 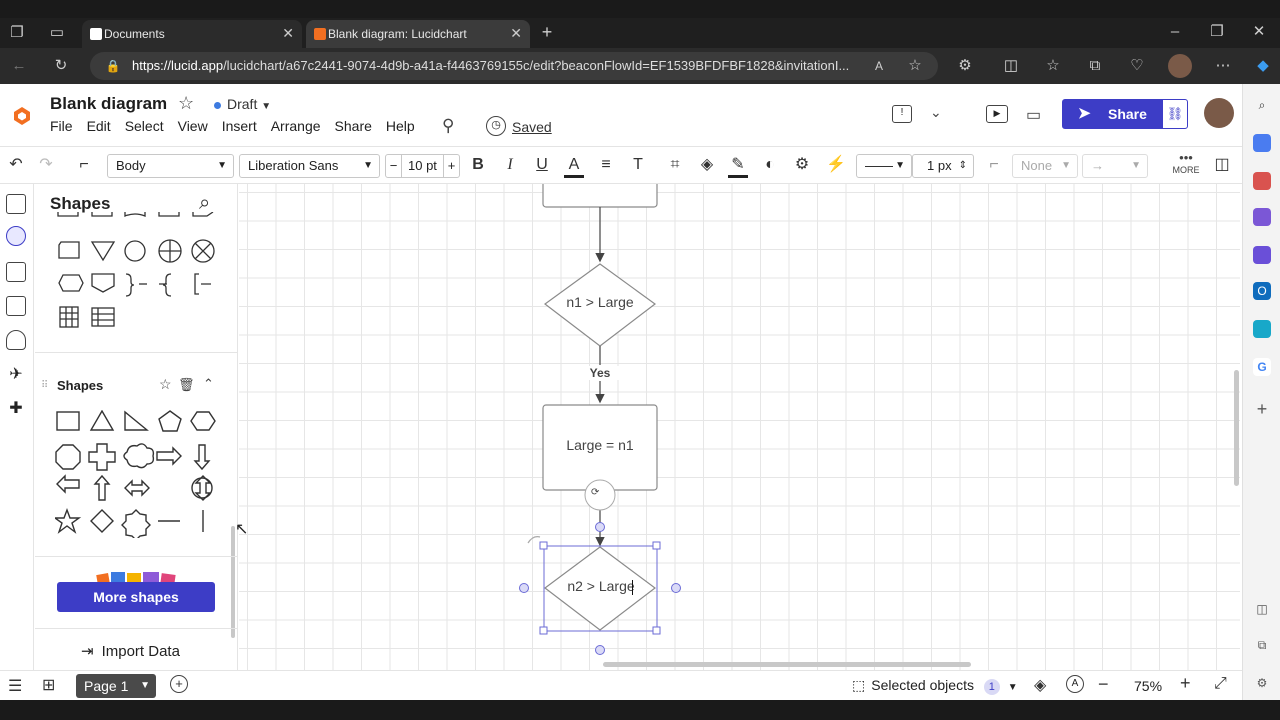 What do you see at coordinates (1185, 683) in the screenshot?
I see `zoom-in-icon: +` at bounding box center [1185, 683].